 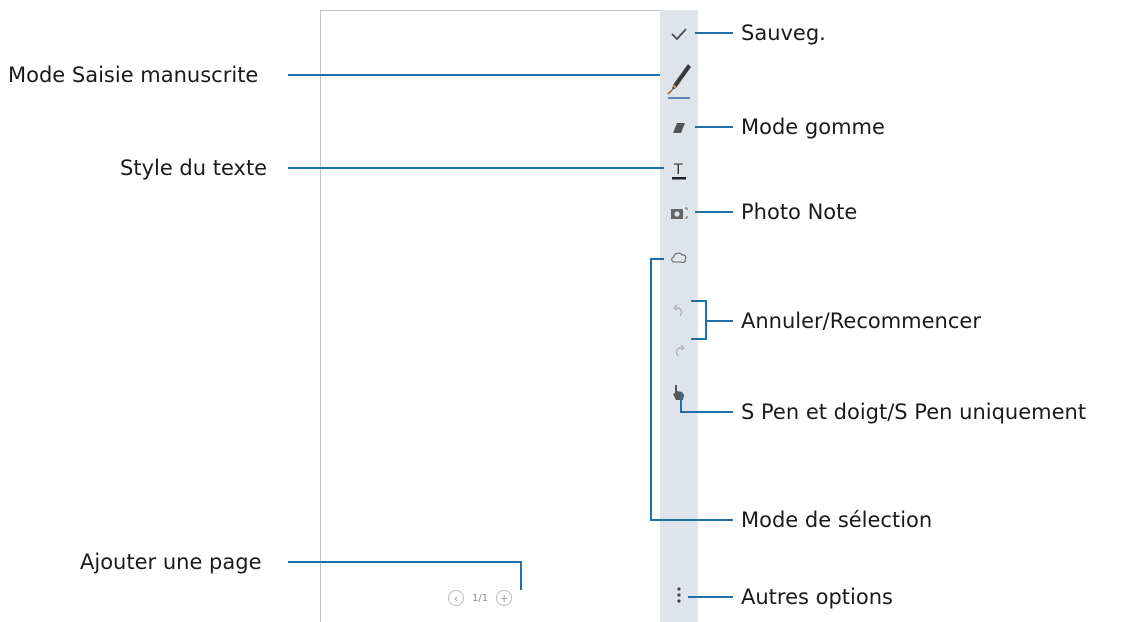 What do you see at coordinates (813, 127) in the screenshot?
I see `callout-eraser-mode: Mode gomme` at bounding box center [813, 127].